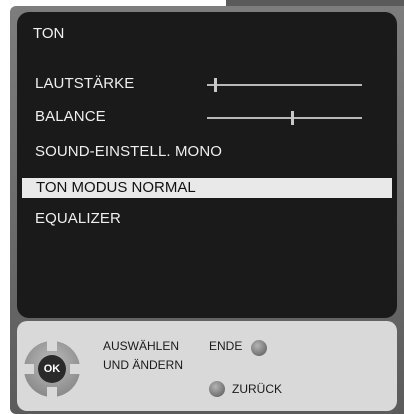  I want to click on dpad-up-notch, so click(52, 346).